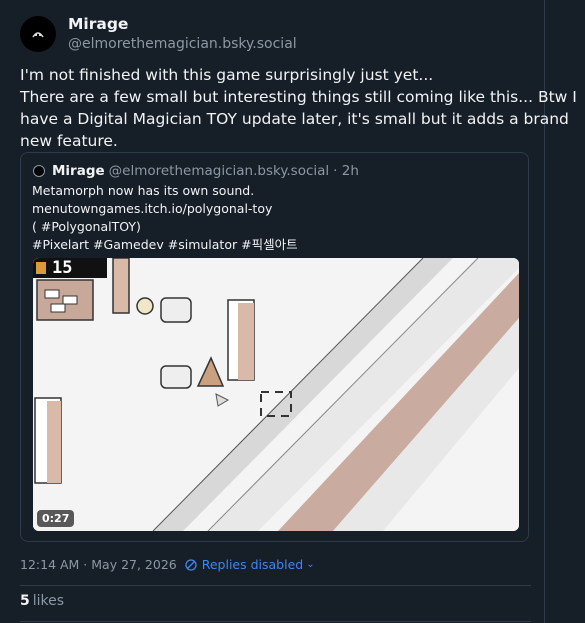 The image size is (585, 623). Describe the element at coordinates (48, 601) in the screenshot. I see `likes-label: likes` at that location.